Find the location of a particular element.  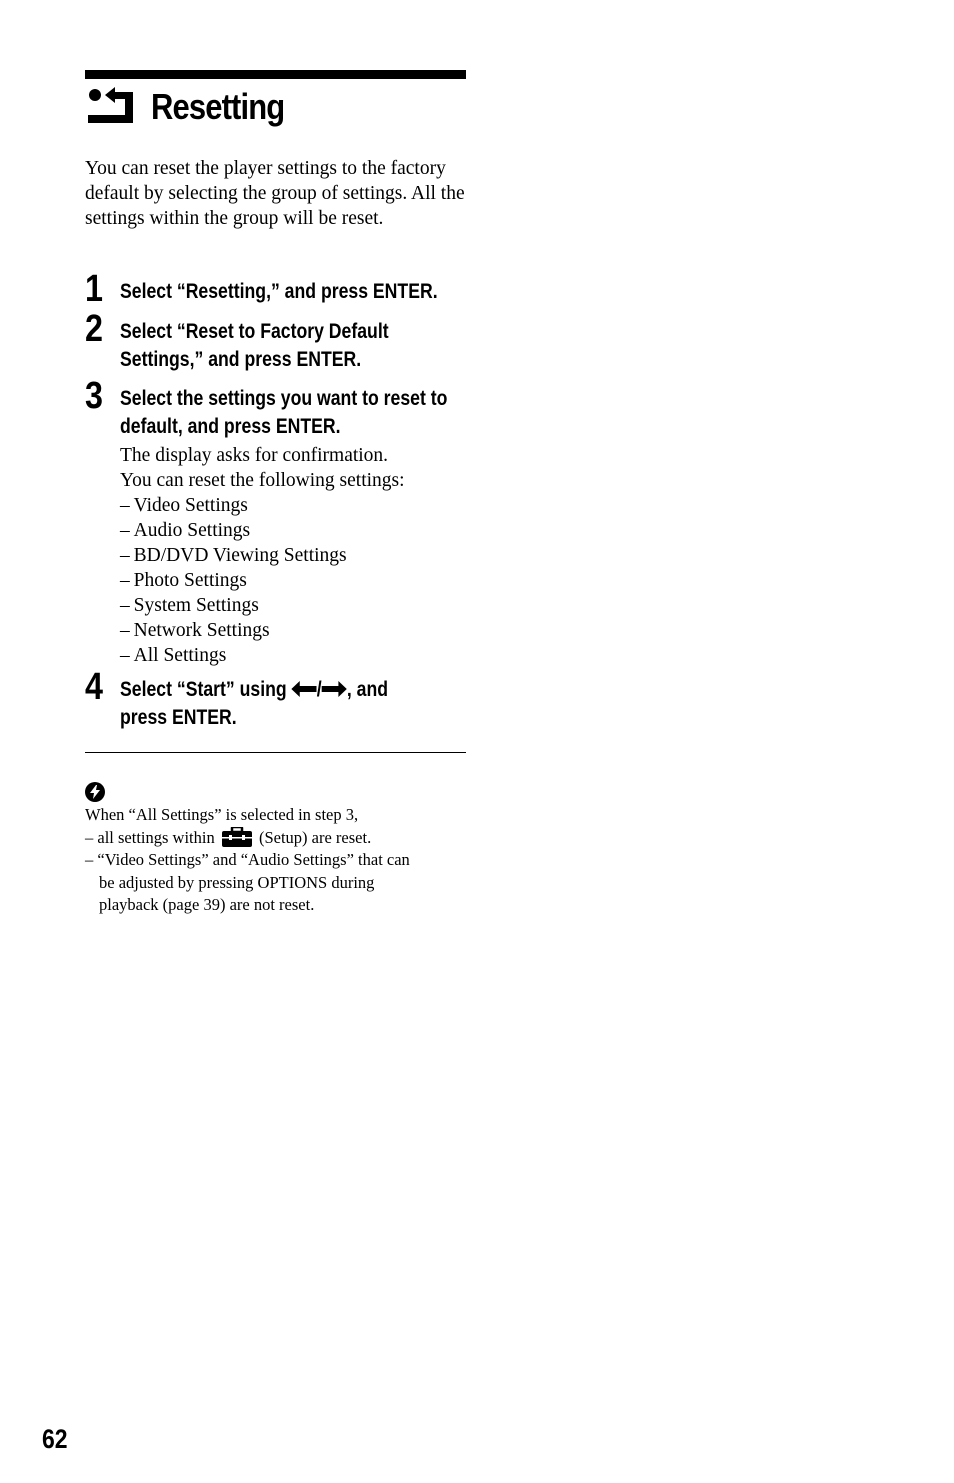

step-text-part: Select “Start” using is located at coordinates (206, 689).